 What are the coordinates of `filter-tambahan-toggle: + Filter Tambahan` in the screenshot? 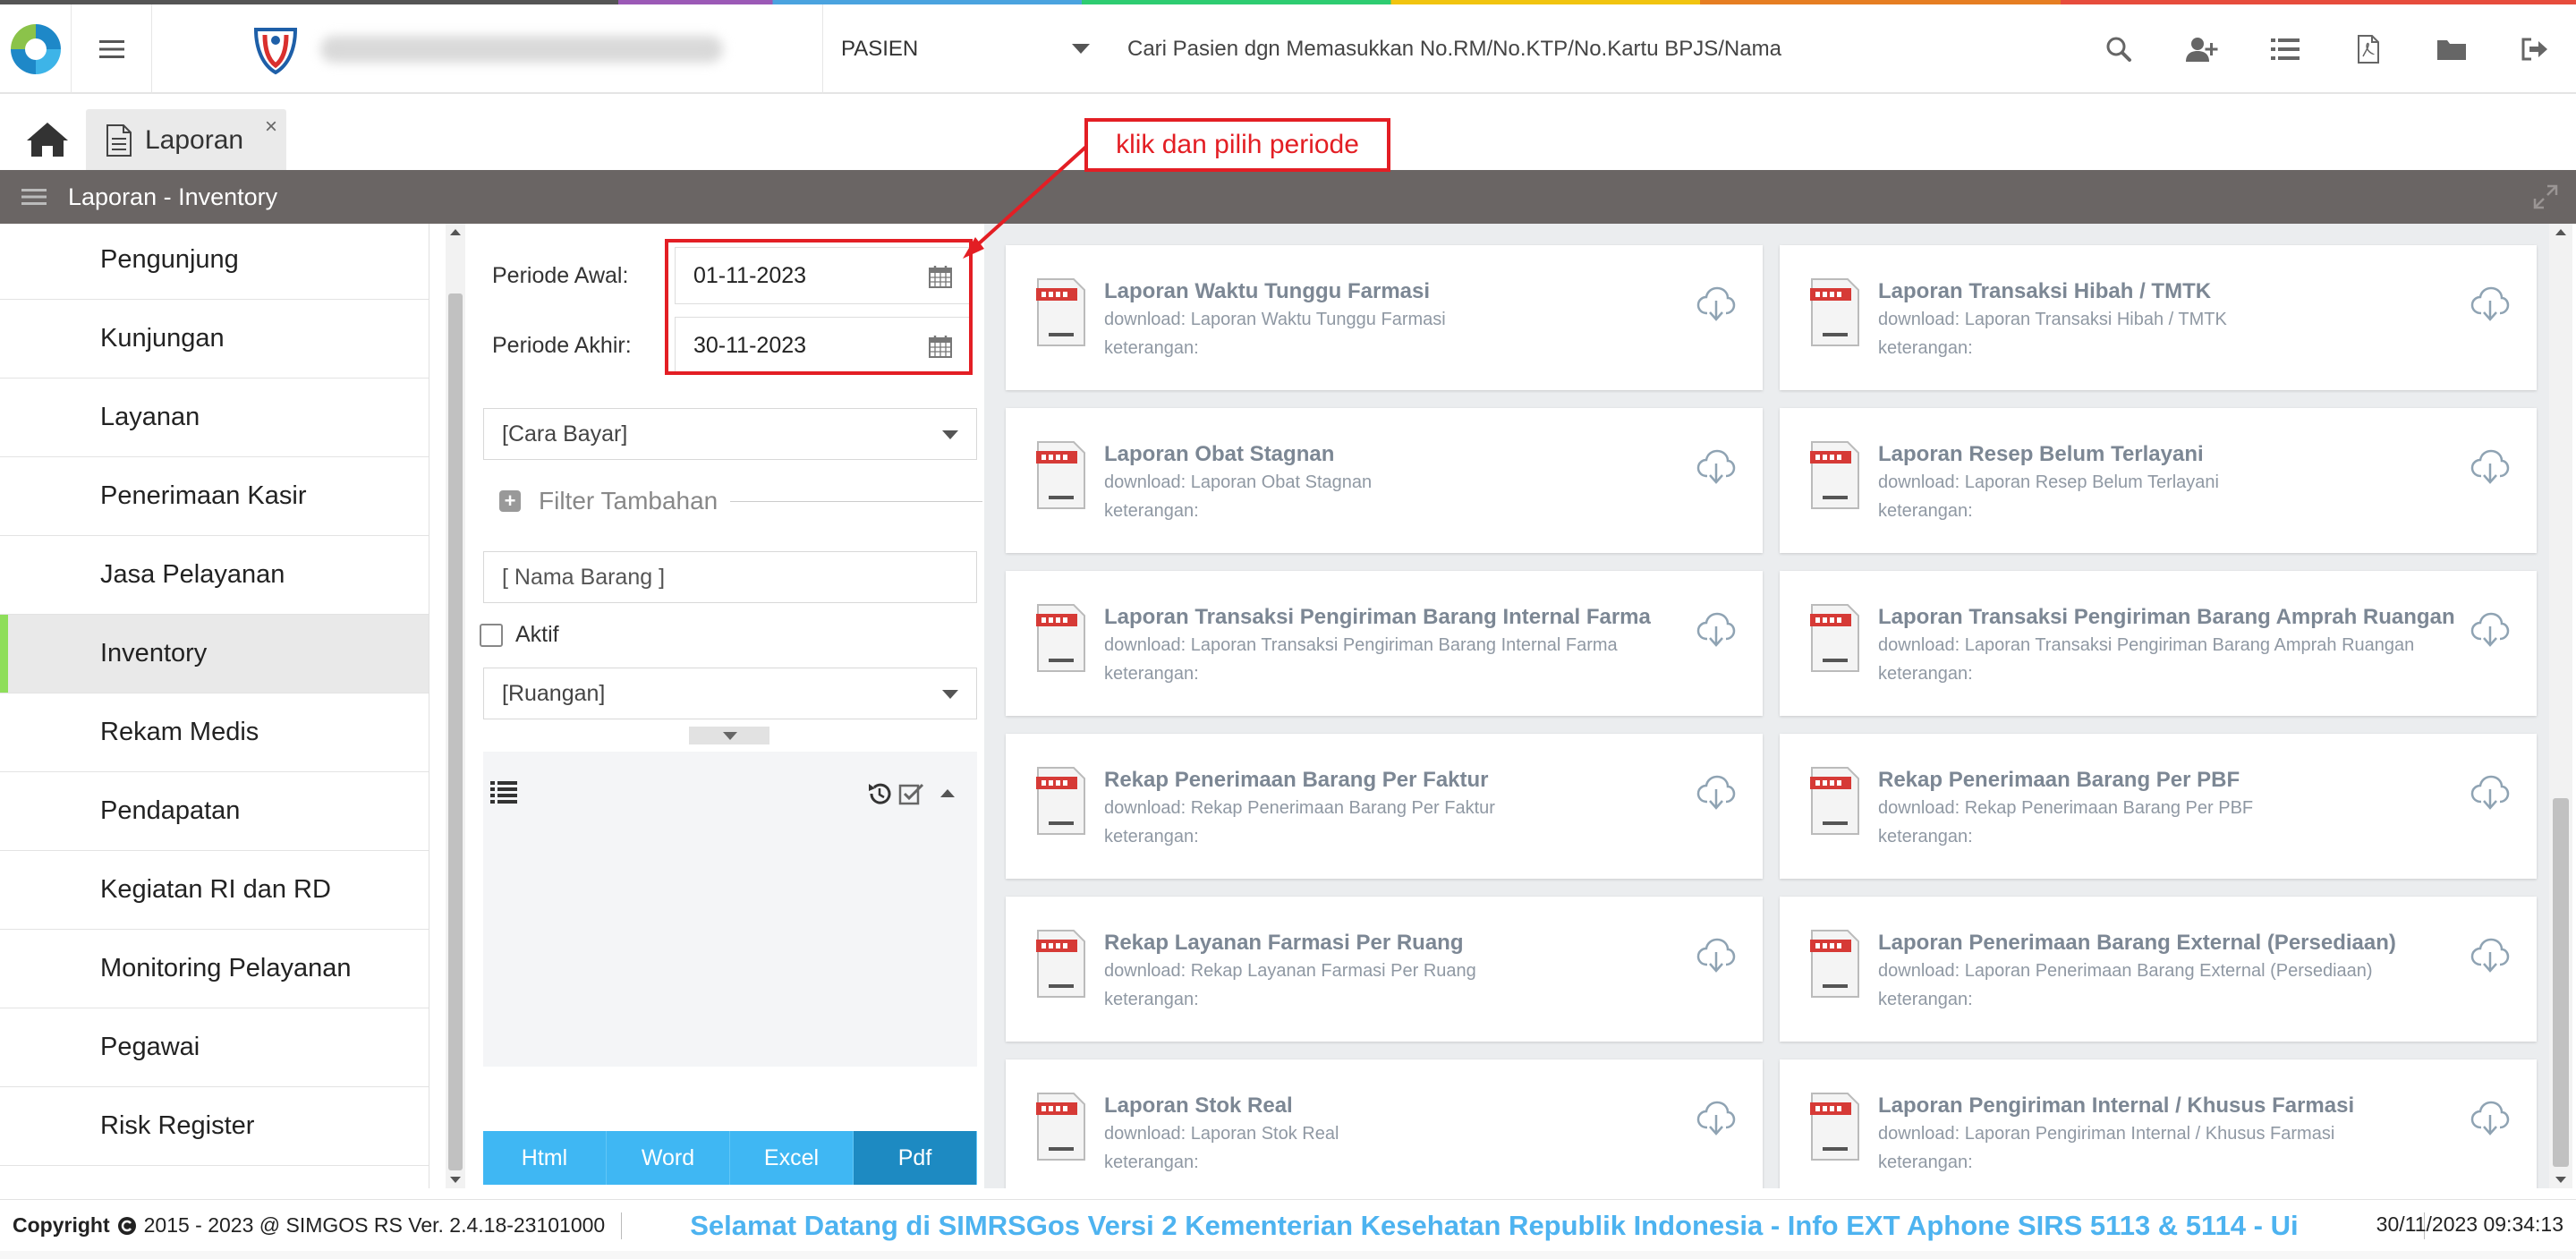 It's located at (740, 501).